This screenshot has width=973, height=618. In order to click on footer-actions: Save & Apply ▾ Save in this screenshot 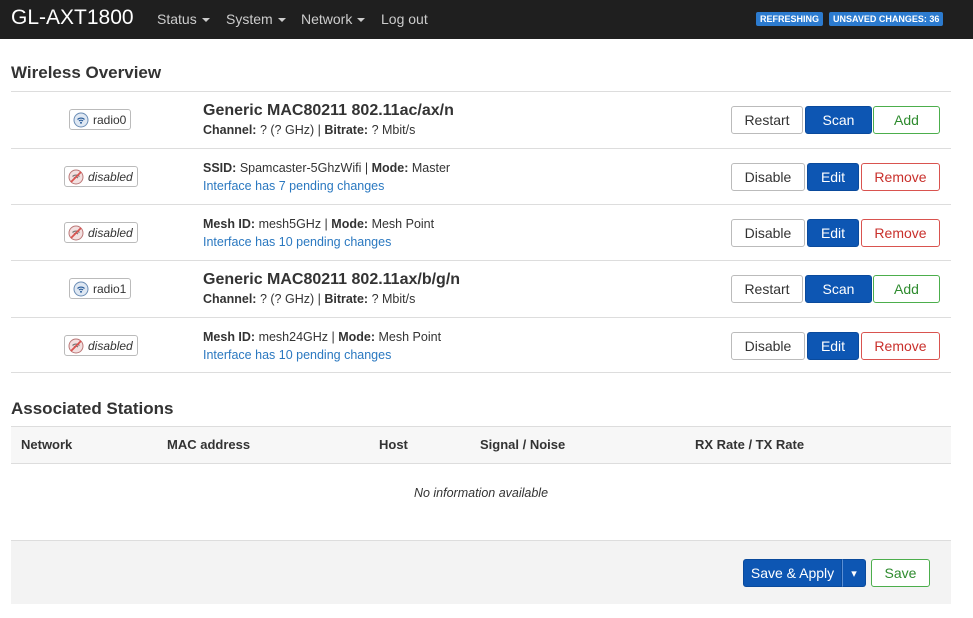, I will do `click(481, 572)`.